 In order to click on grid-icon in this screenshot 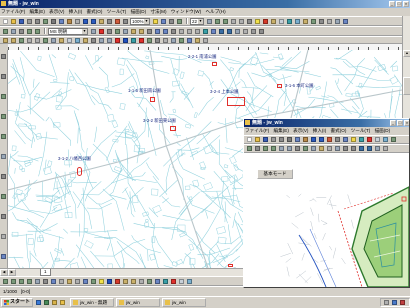, I will do `click(377, 139)`.